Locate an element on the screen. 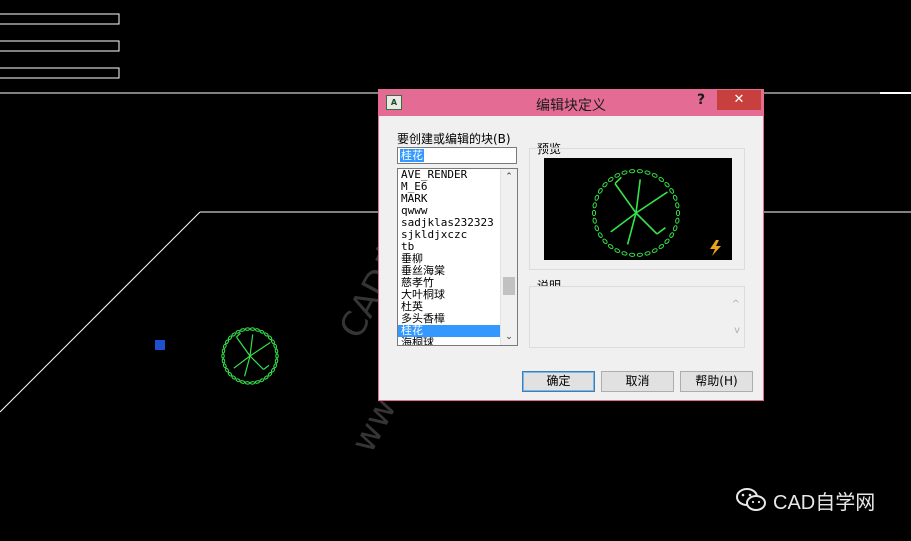  help-button: 帮助(H) is located at coordinates (716, 381).